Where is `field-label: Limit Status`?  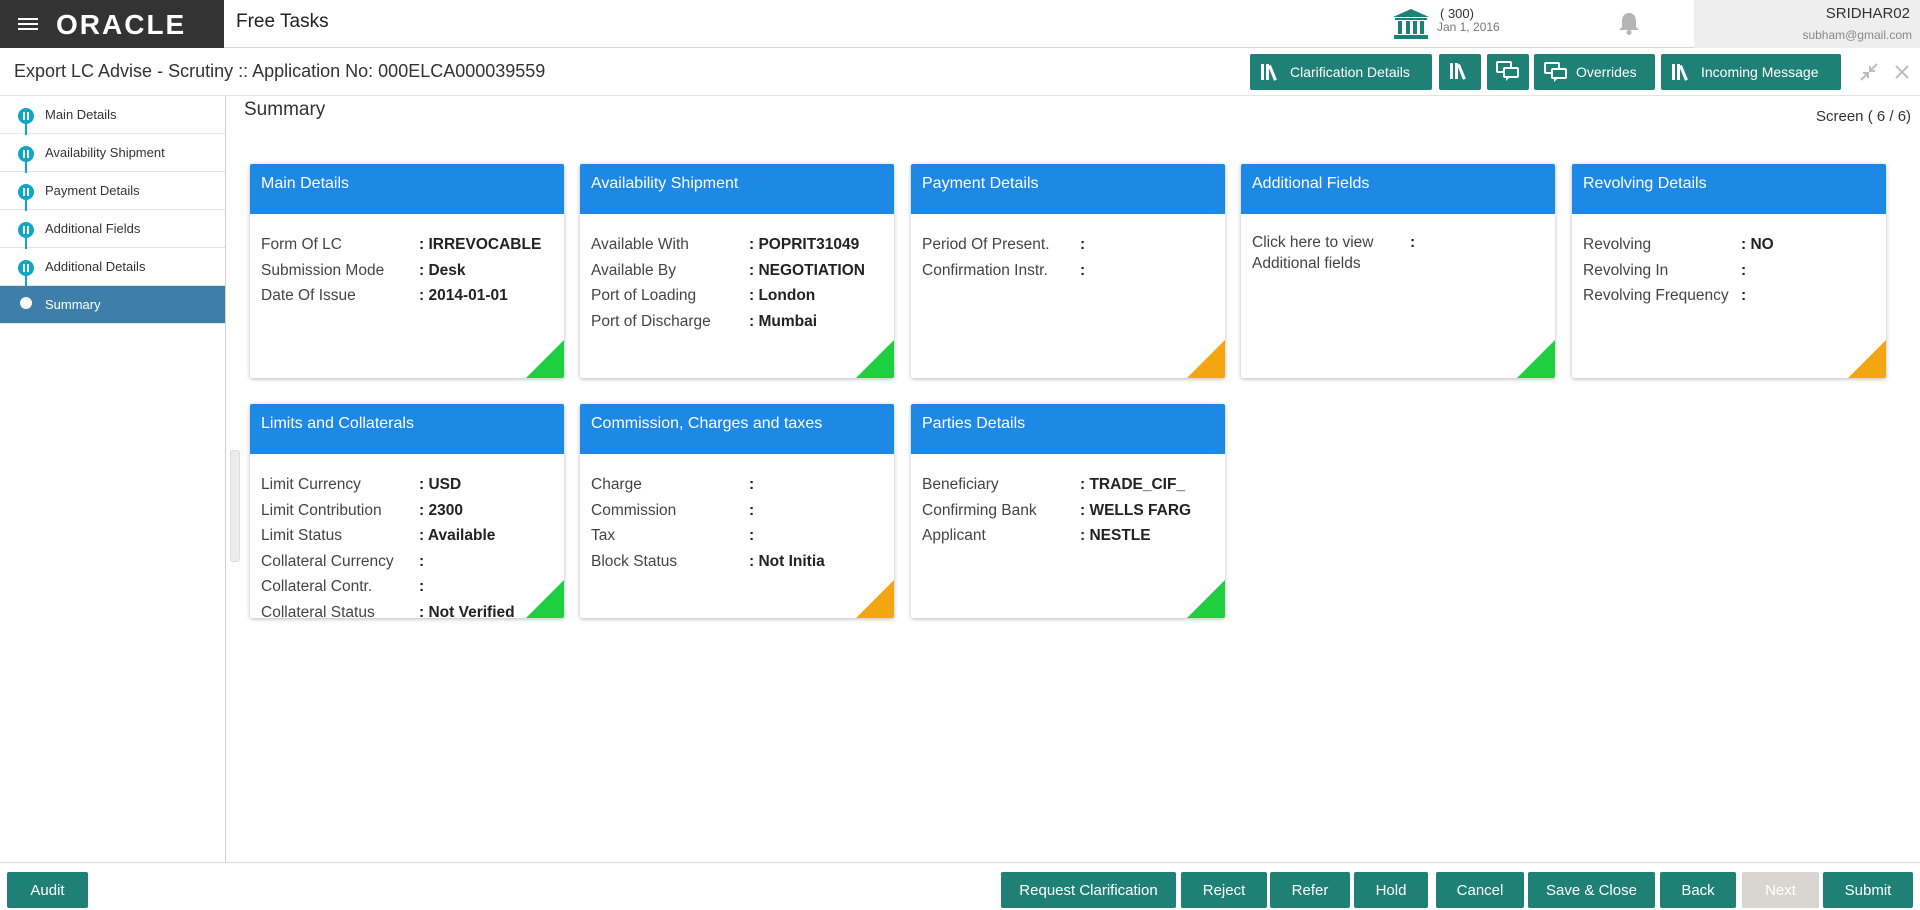 field-label: Limit Status is located at coordinates (301, 535).